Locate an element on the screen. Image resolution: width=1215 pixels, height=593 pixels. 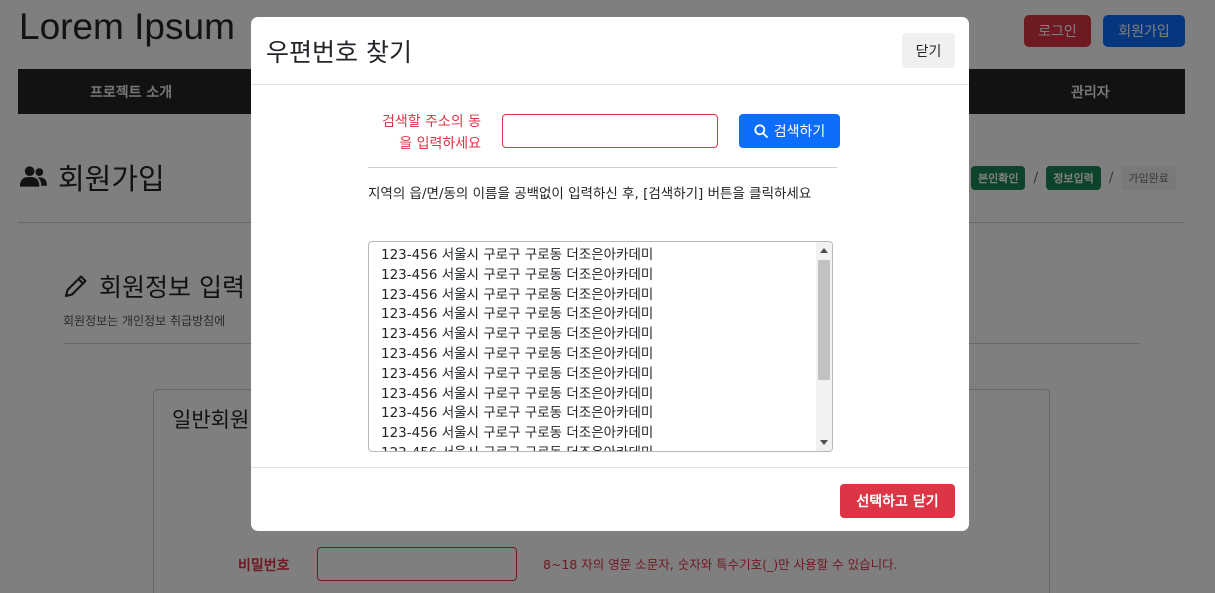
scroll-thumb is located at coordinates (824, 320).